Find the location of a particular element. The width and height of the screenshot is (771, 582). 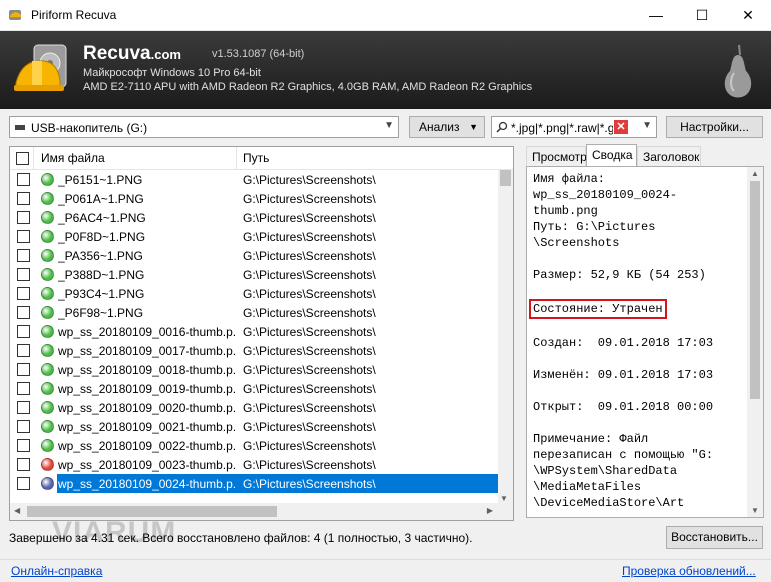

scan-button: Анализ ▼ is located at coordinates (447, 127).